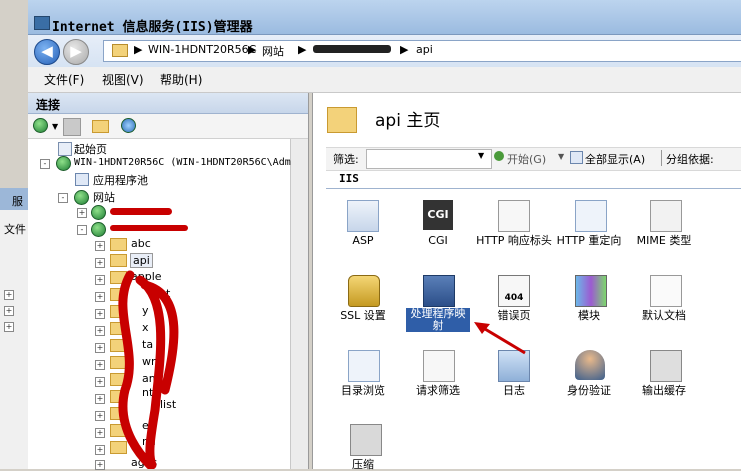 The image size is (741, 471). Describe the element at coordinates (438, 241) in the screenshot. I see `feature-cgi: CGI` at that location.